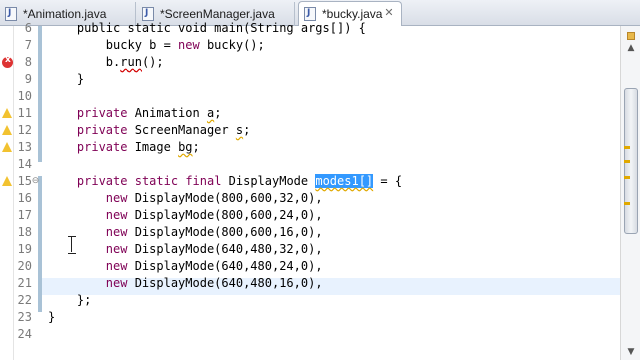 Image resolution: width=640 pixels, height=360 pixels. I want to click on code-text: new DisplayMode(800,600,32,0),, so click(185, 198).